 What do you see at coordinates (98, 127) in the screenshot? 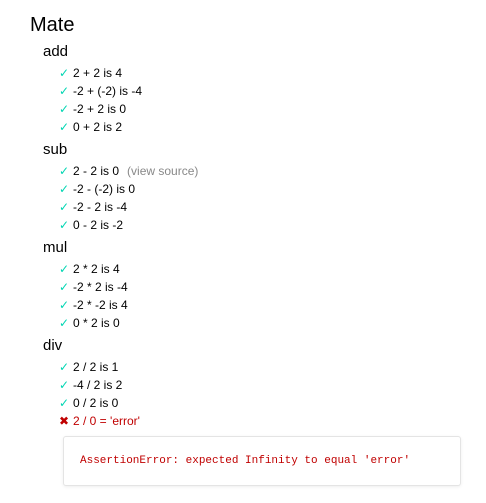
I see `test-title: 0 + 2 is 2` at bounding box center [98, 127].